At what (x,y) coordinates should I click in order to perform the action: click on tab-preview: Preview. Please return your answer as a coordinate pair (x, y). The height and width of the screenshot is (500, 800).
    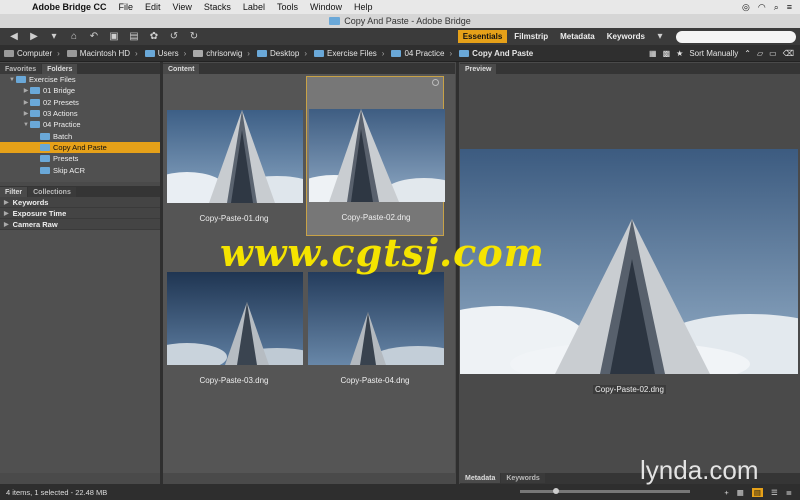
    Looking at the image, I should click on (478, 69).